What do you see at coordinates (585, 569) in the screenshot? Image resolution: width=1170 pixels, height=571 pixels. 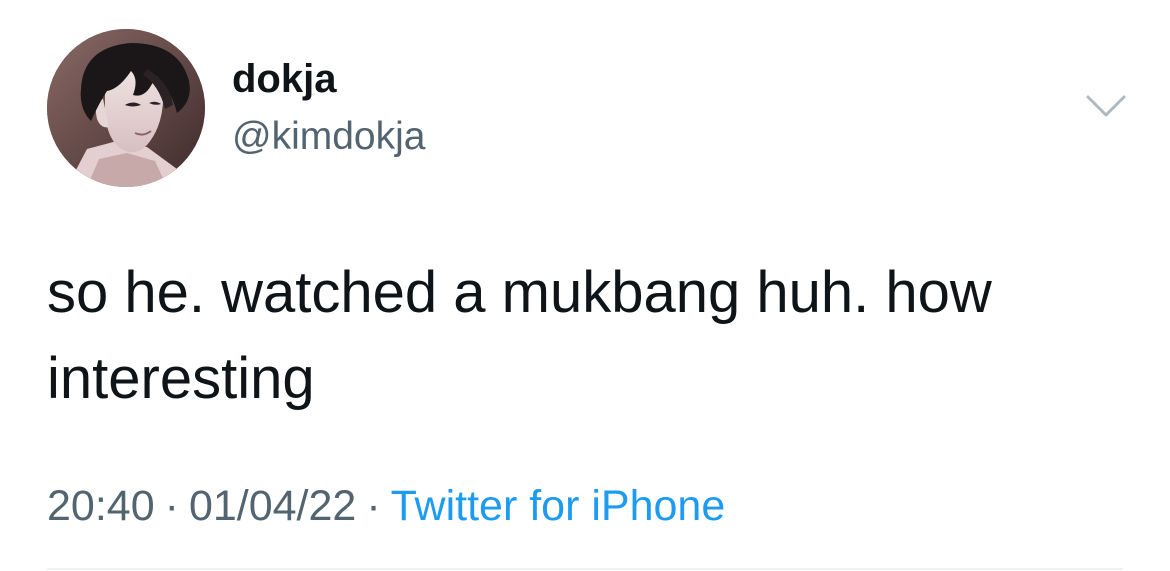 I see `divider` at bounding box center [585, 569].